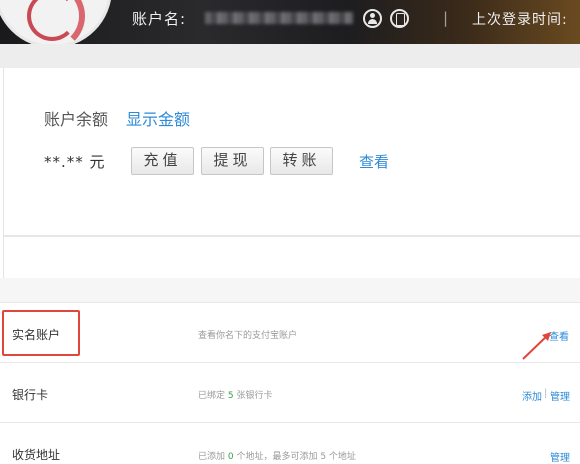  What do you see at coordinates (30, 395) in the screenshot?
I see `row-label: 银行卡` at bounding box center [30, 395].